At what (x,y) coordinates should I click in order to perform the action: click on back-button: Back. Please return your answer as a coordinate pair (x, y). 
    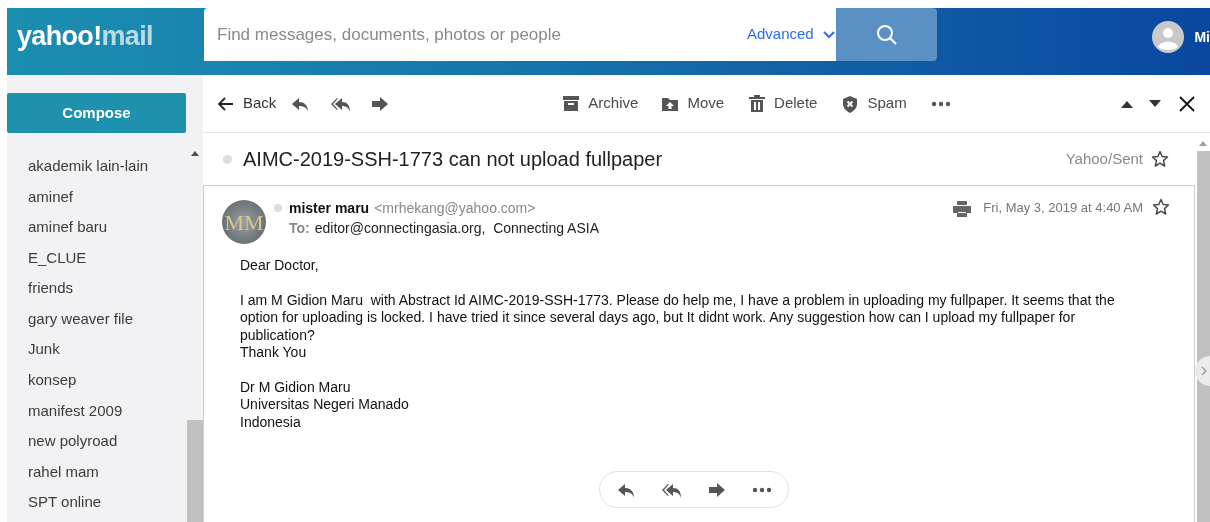
    Looking at the image, I should click on (247, 103).